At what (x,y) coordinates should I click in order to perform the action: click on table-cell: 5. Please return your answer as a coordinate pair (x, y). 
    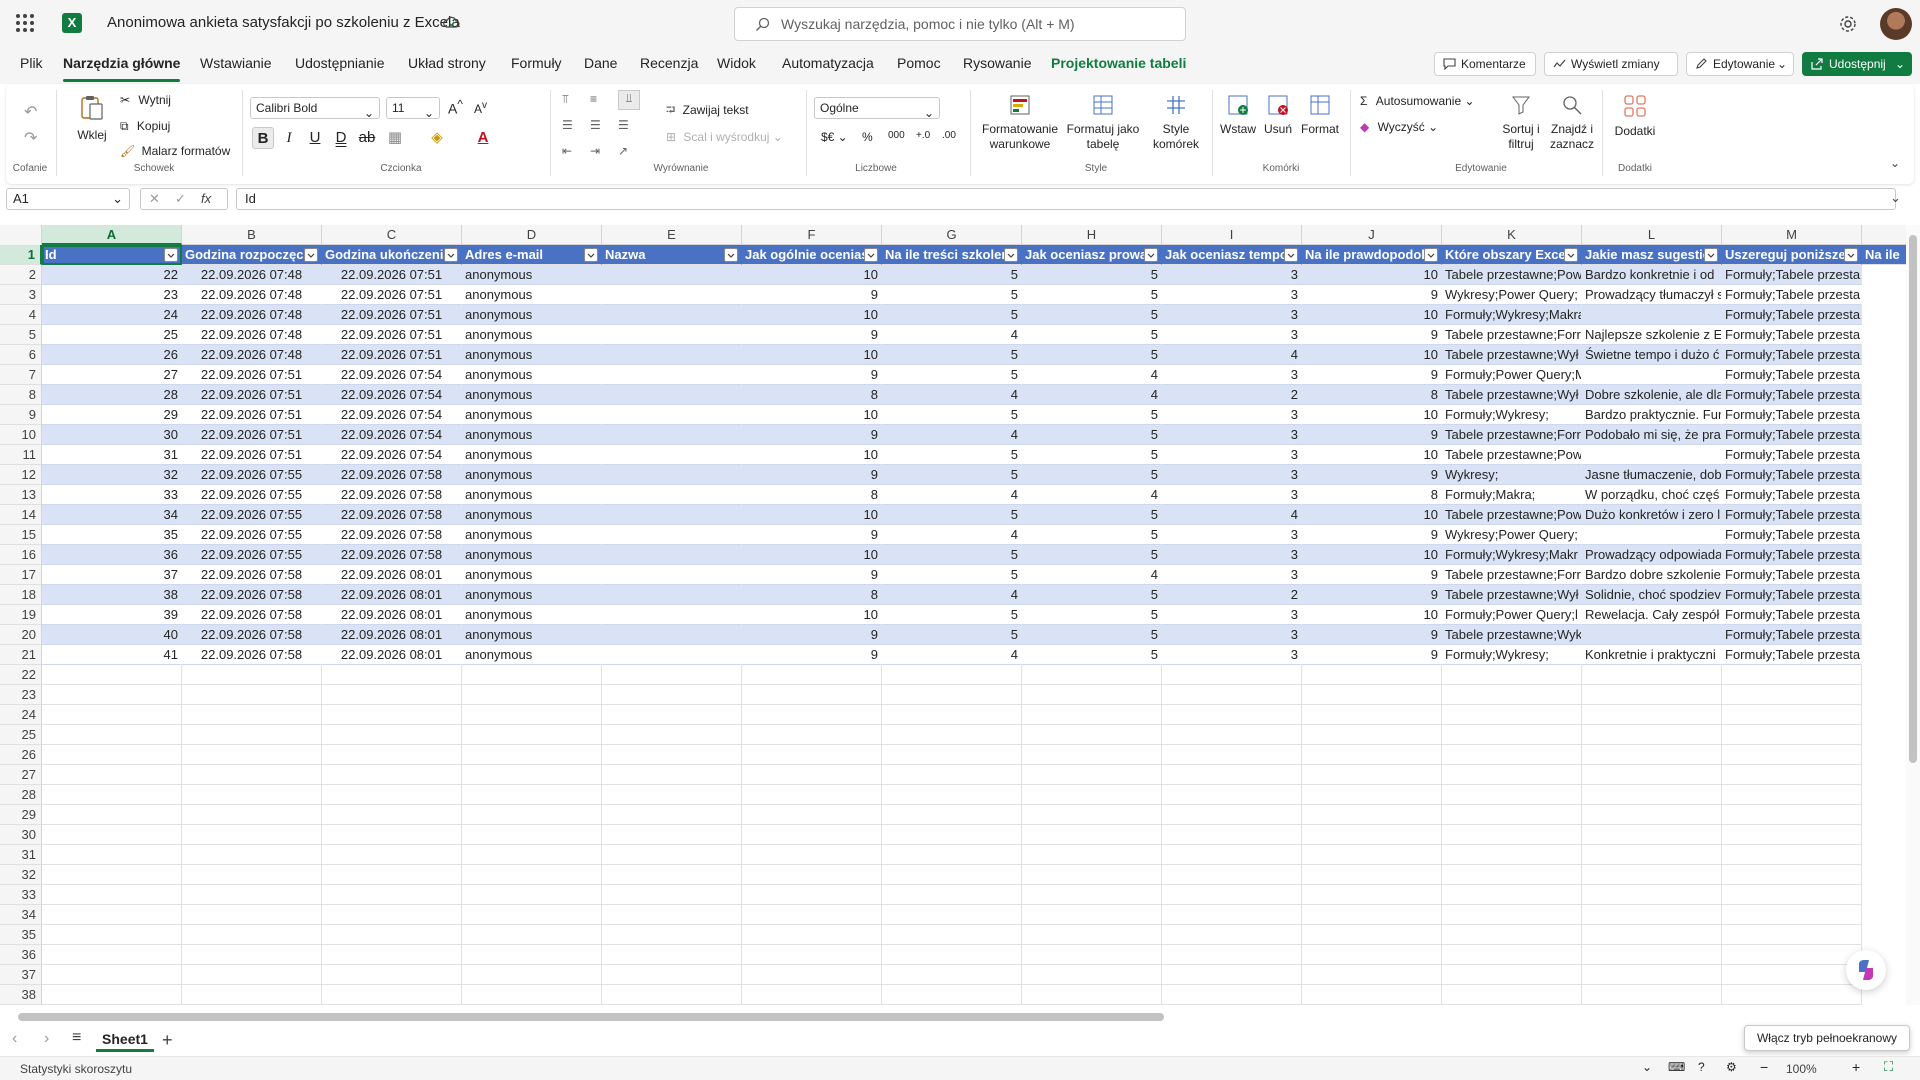
    Looking at the image, I should click on (952, 575).